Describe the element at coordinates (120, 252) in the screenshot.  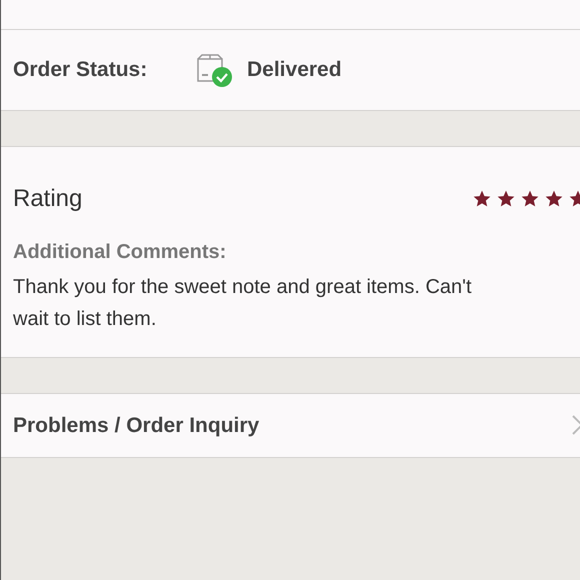
I see `comments-label: Additional Comments:` at that location.